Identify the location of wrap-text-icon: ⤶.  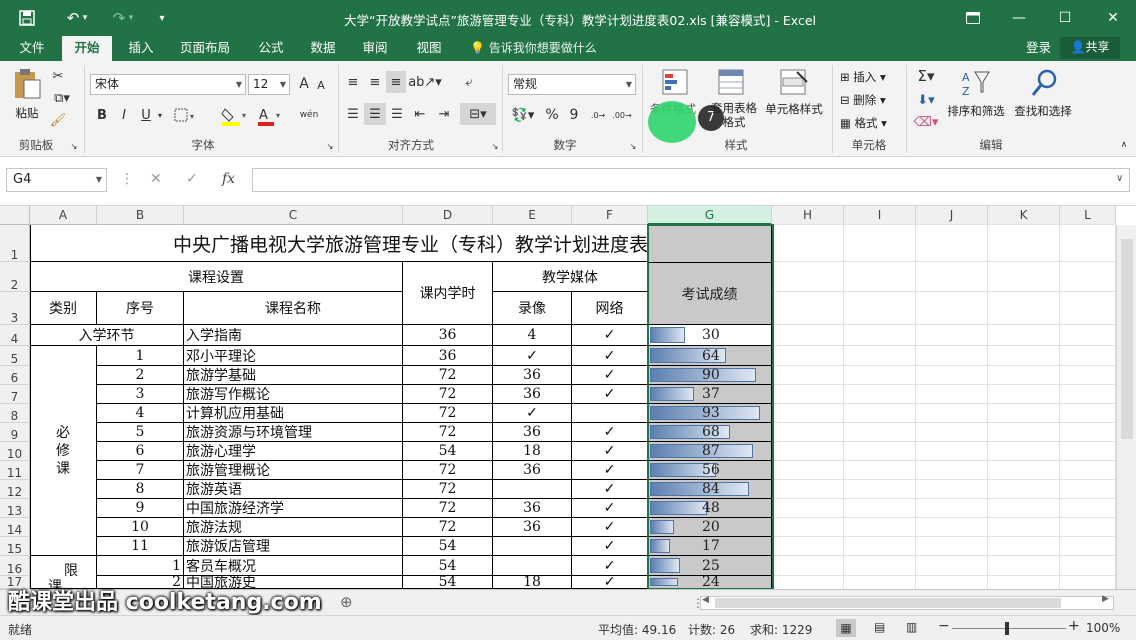
(469, 82).